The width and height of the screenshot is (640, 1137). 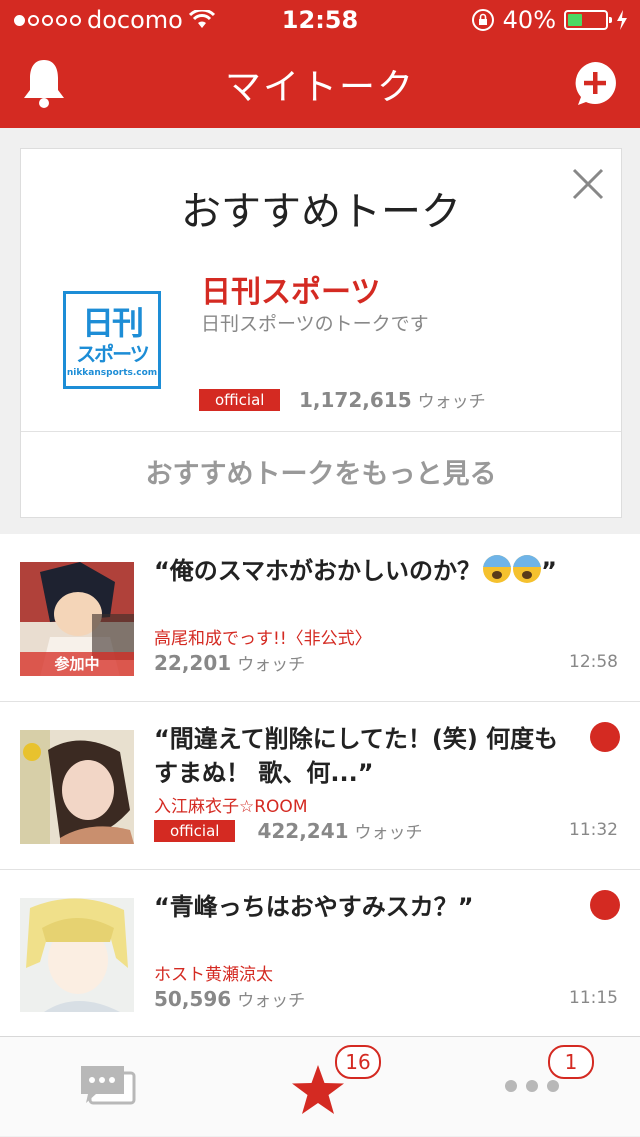 What do you see at coordinates (358, 1062) in the screenshot?
I see `favorites-count-badge: 16` at bounding box center [358, 1062].